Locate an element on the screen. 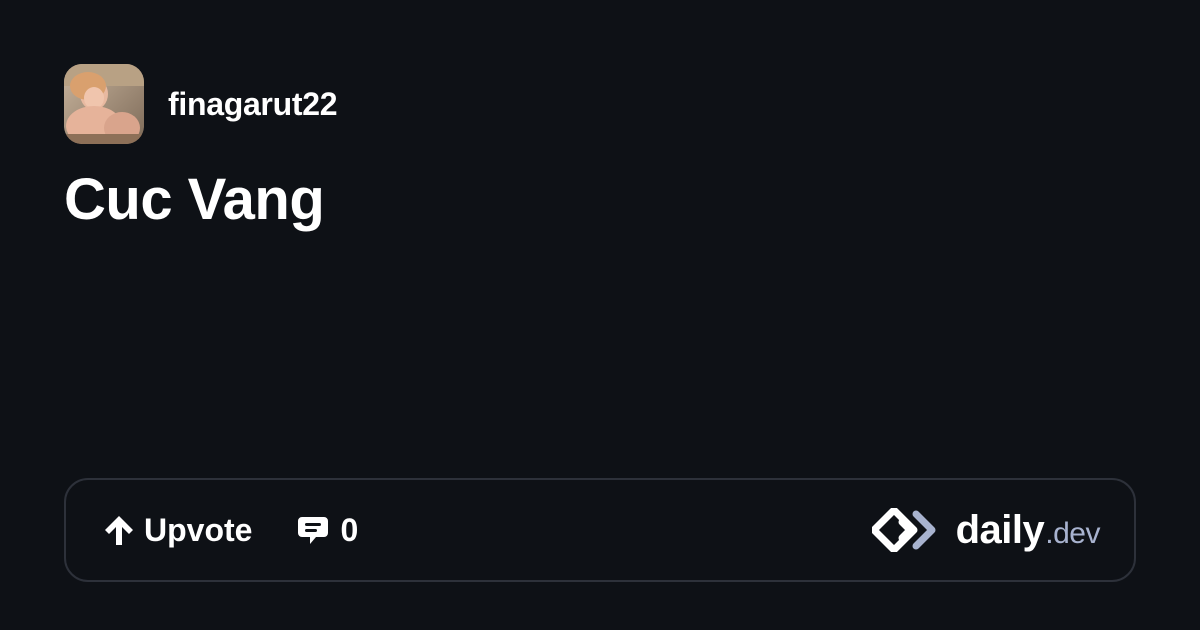  action-bar: Upvote 0 daily.dev is located at coordinates (600, 530).